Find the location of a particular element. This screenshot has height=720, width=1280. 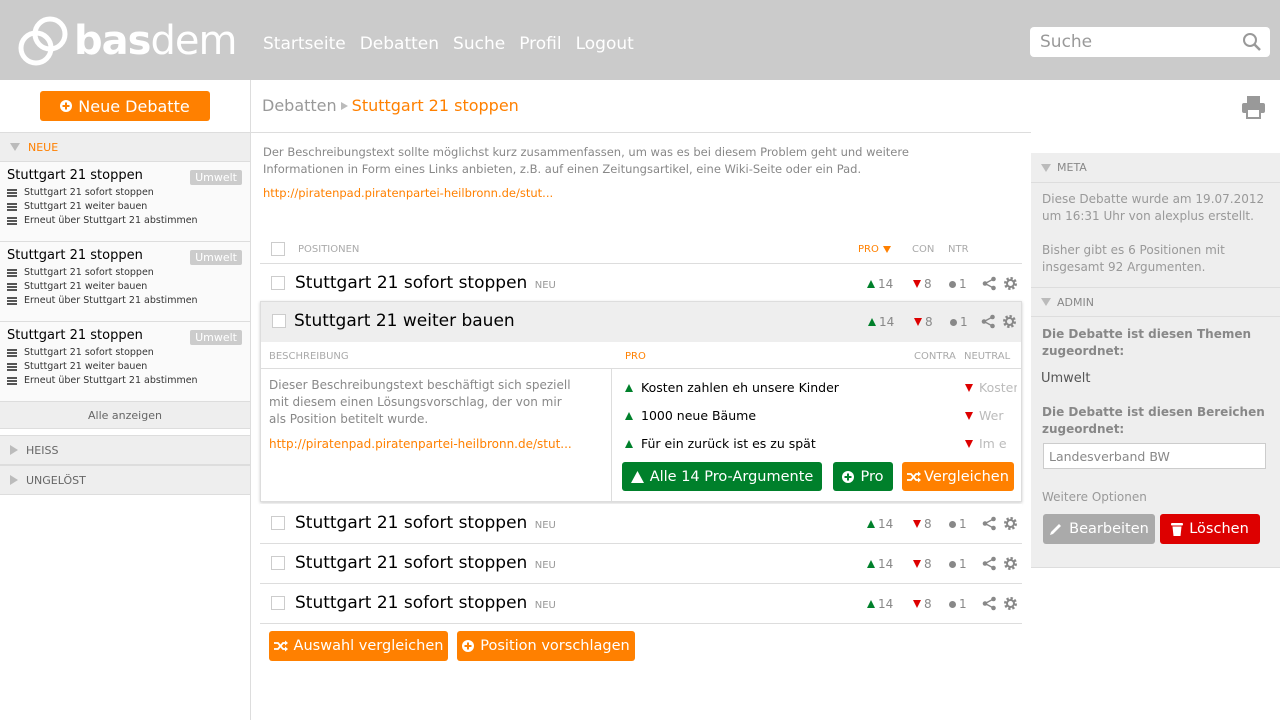

con-count: 8 is located at coordinates (932, 322).